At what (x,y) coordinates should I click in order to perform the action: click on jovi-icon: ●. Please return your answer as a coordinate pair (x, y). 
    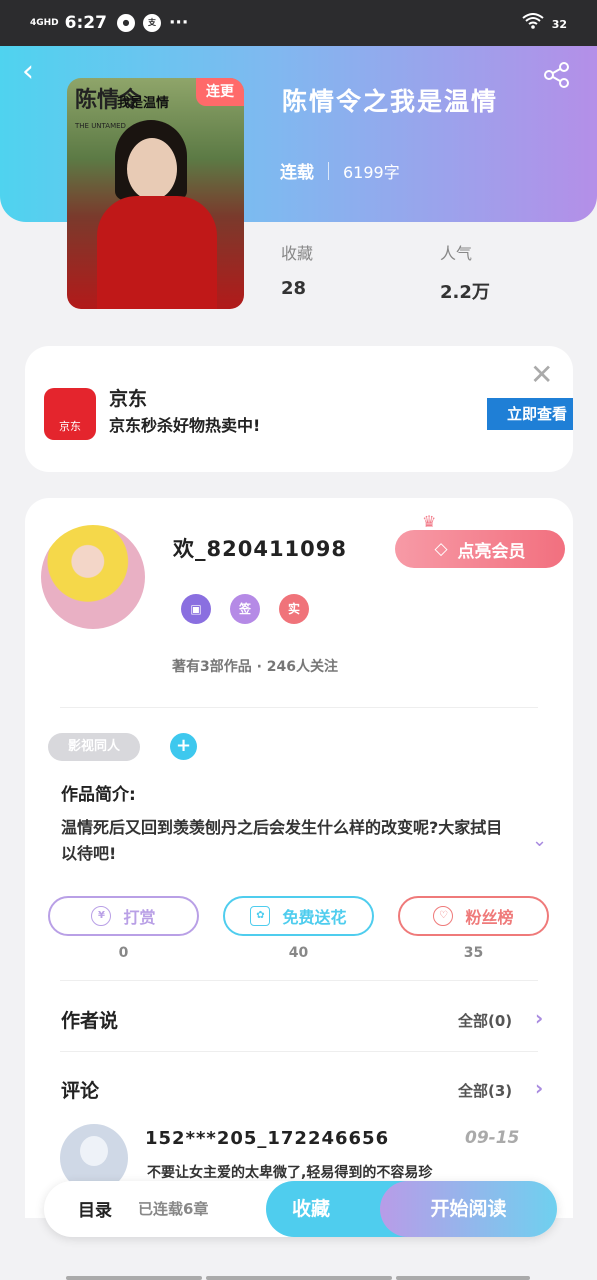
    Looking at the image, I should click on (125, 23).